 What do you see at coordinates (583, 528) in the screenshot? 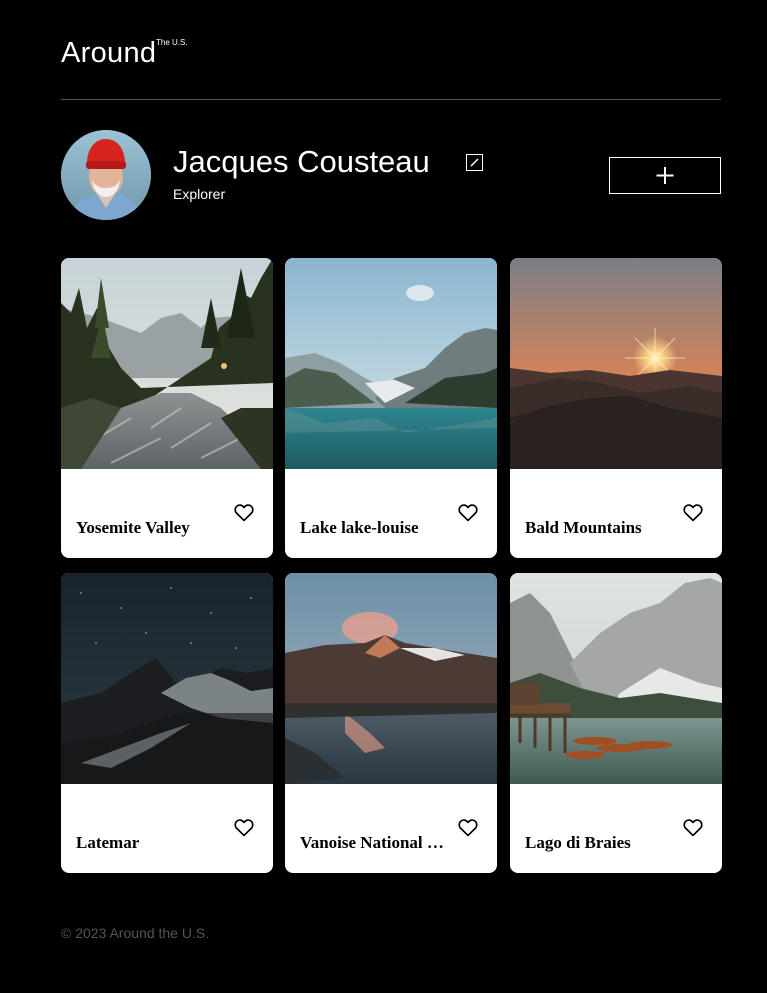
I see `card-title: Bald Mountains` at bounding box center [583, 528].